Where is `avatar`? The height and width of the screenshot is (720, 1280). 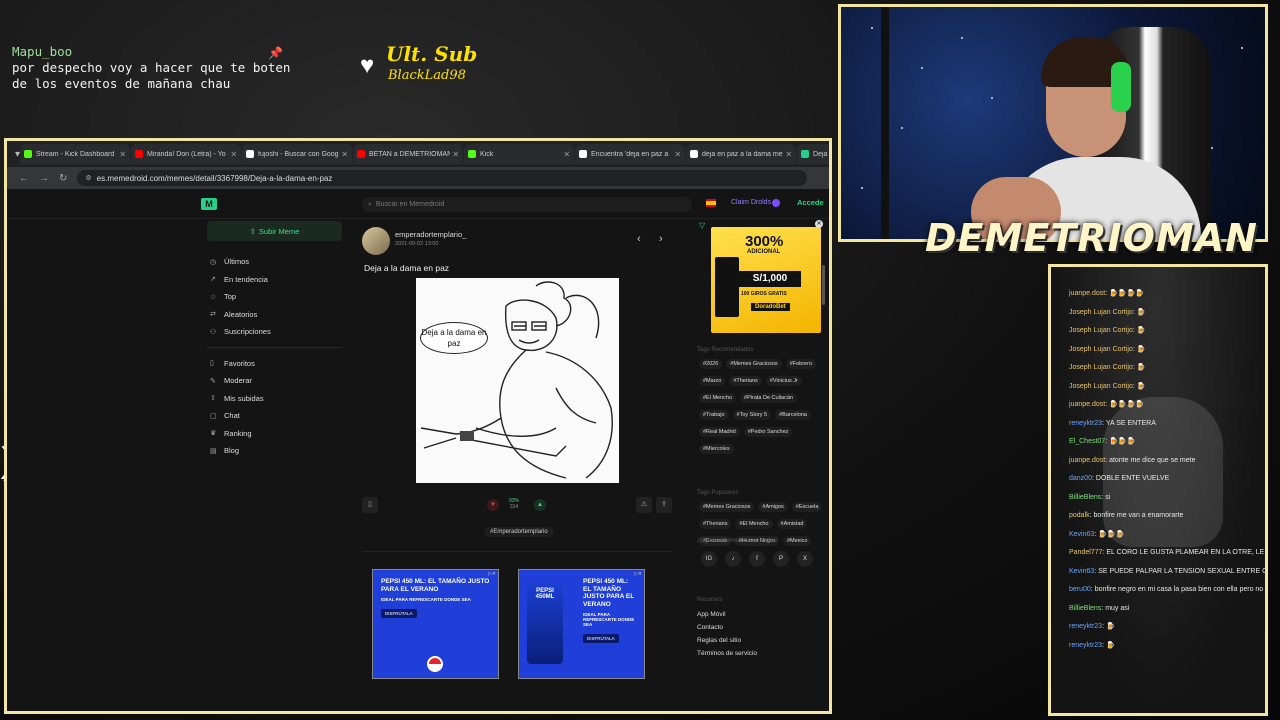 avatar is located at coordinates (376, 241).